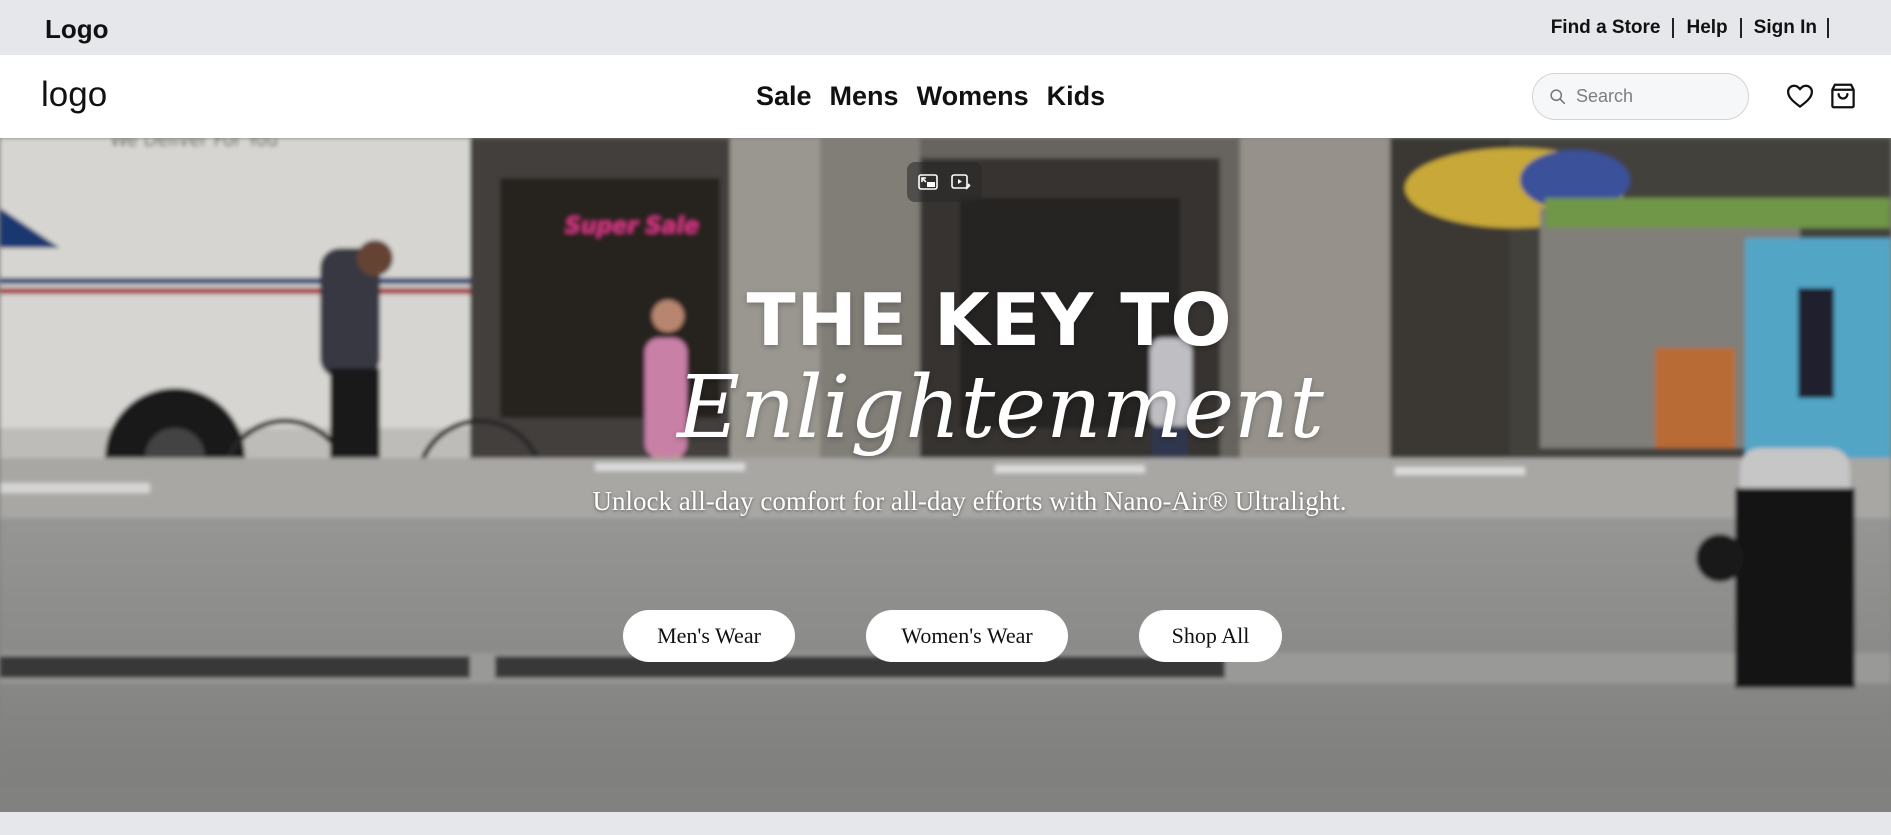  Describe the element at coordinates (1076, 96) in the screenshot. I see `nav-item-kids: Kids` at that location.